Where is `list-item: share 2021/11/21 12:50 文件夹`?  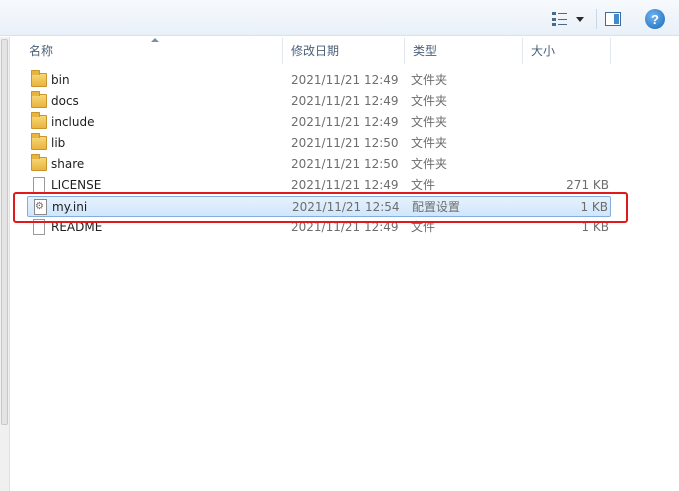 list-item: share 2021/11/21 12:50 文件夹 is located at coordinates (319, 164).